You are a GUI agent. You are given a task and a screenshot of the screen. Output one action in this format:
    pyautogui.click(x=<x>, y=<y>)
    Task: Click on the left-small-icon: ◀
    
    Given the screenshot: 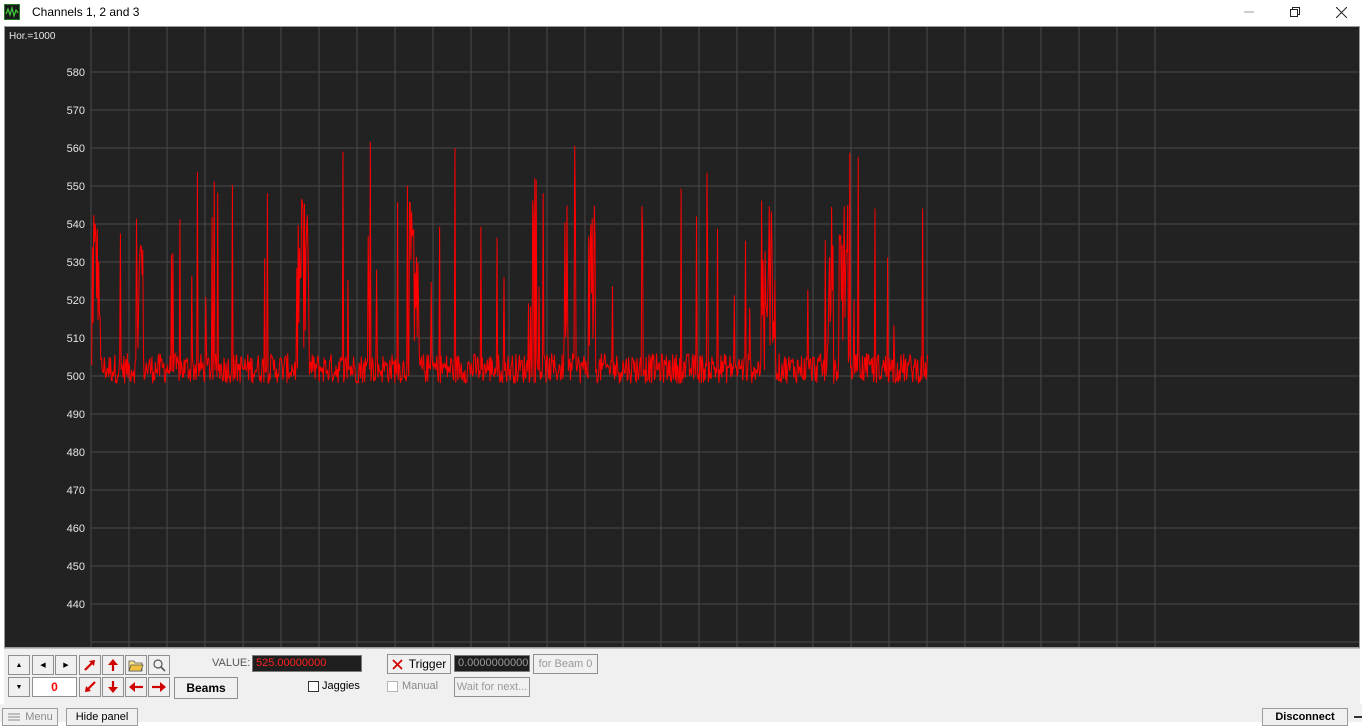 What is the action you would take?
    pyautogui.click(x=43, y=665)
    